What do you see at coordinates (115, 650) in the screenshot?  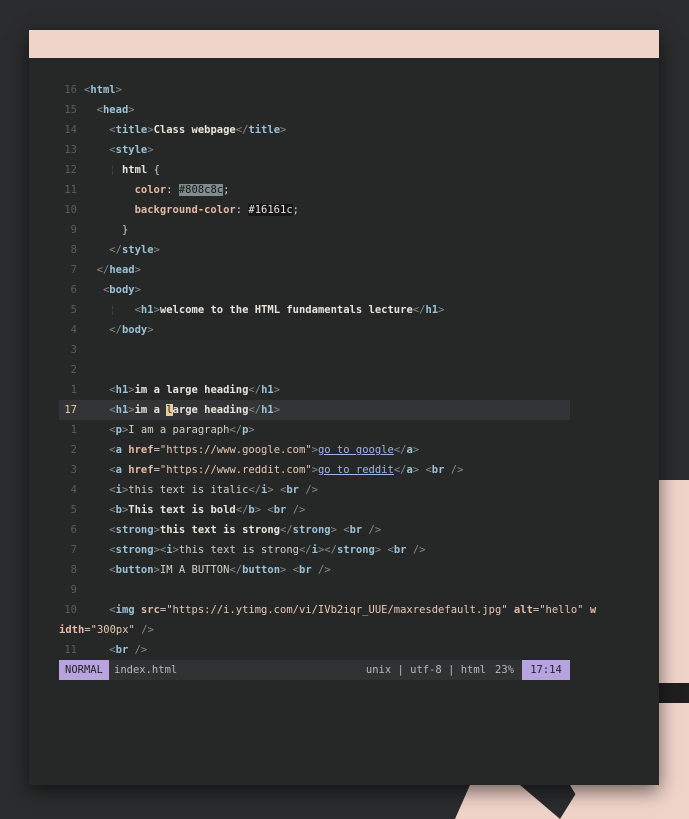 I see `code-text: <br />` at bounding box center [115, 650].